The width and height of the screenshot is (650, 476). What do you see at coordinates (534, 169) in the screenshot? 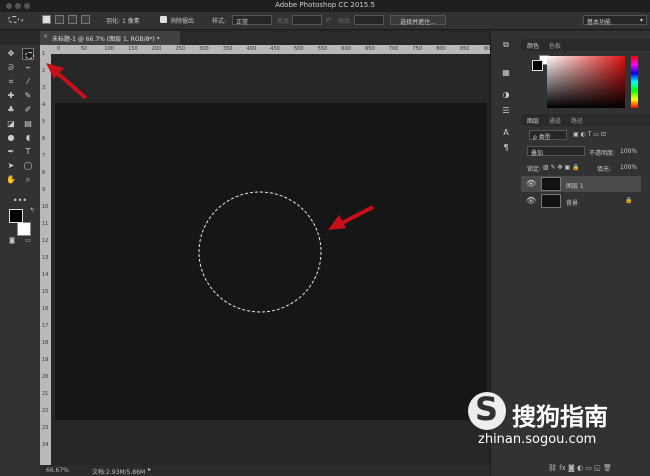
I see `lock-label: 锁定:` at bounding box center [534, 169].